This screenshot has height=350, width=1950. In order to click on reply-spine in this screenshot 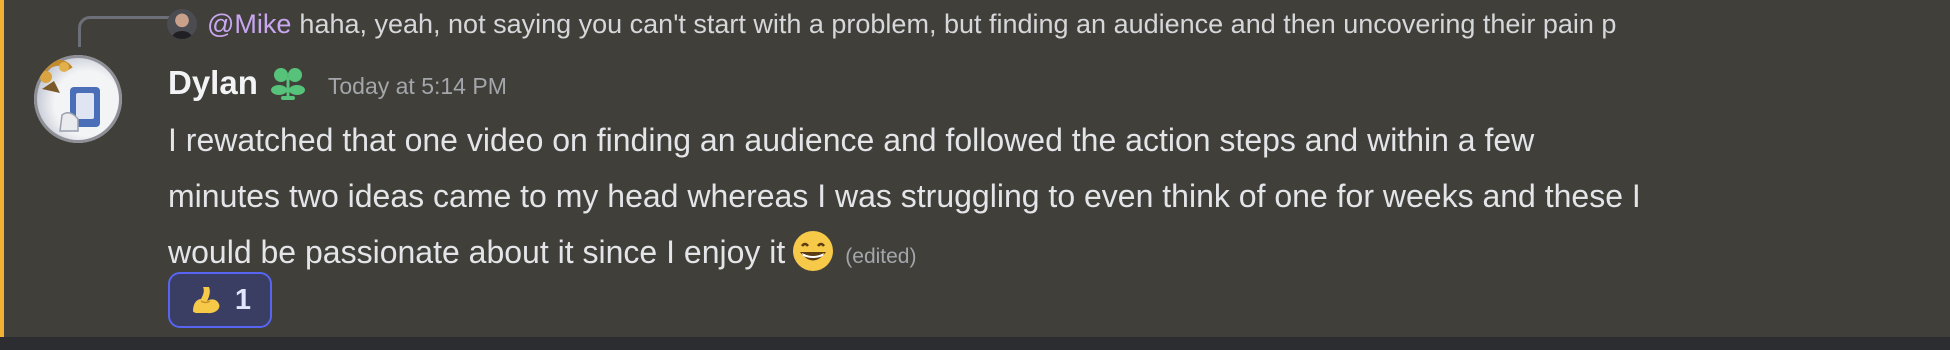, I will do `click(124, 31)`.